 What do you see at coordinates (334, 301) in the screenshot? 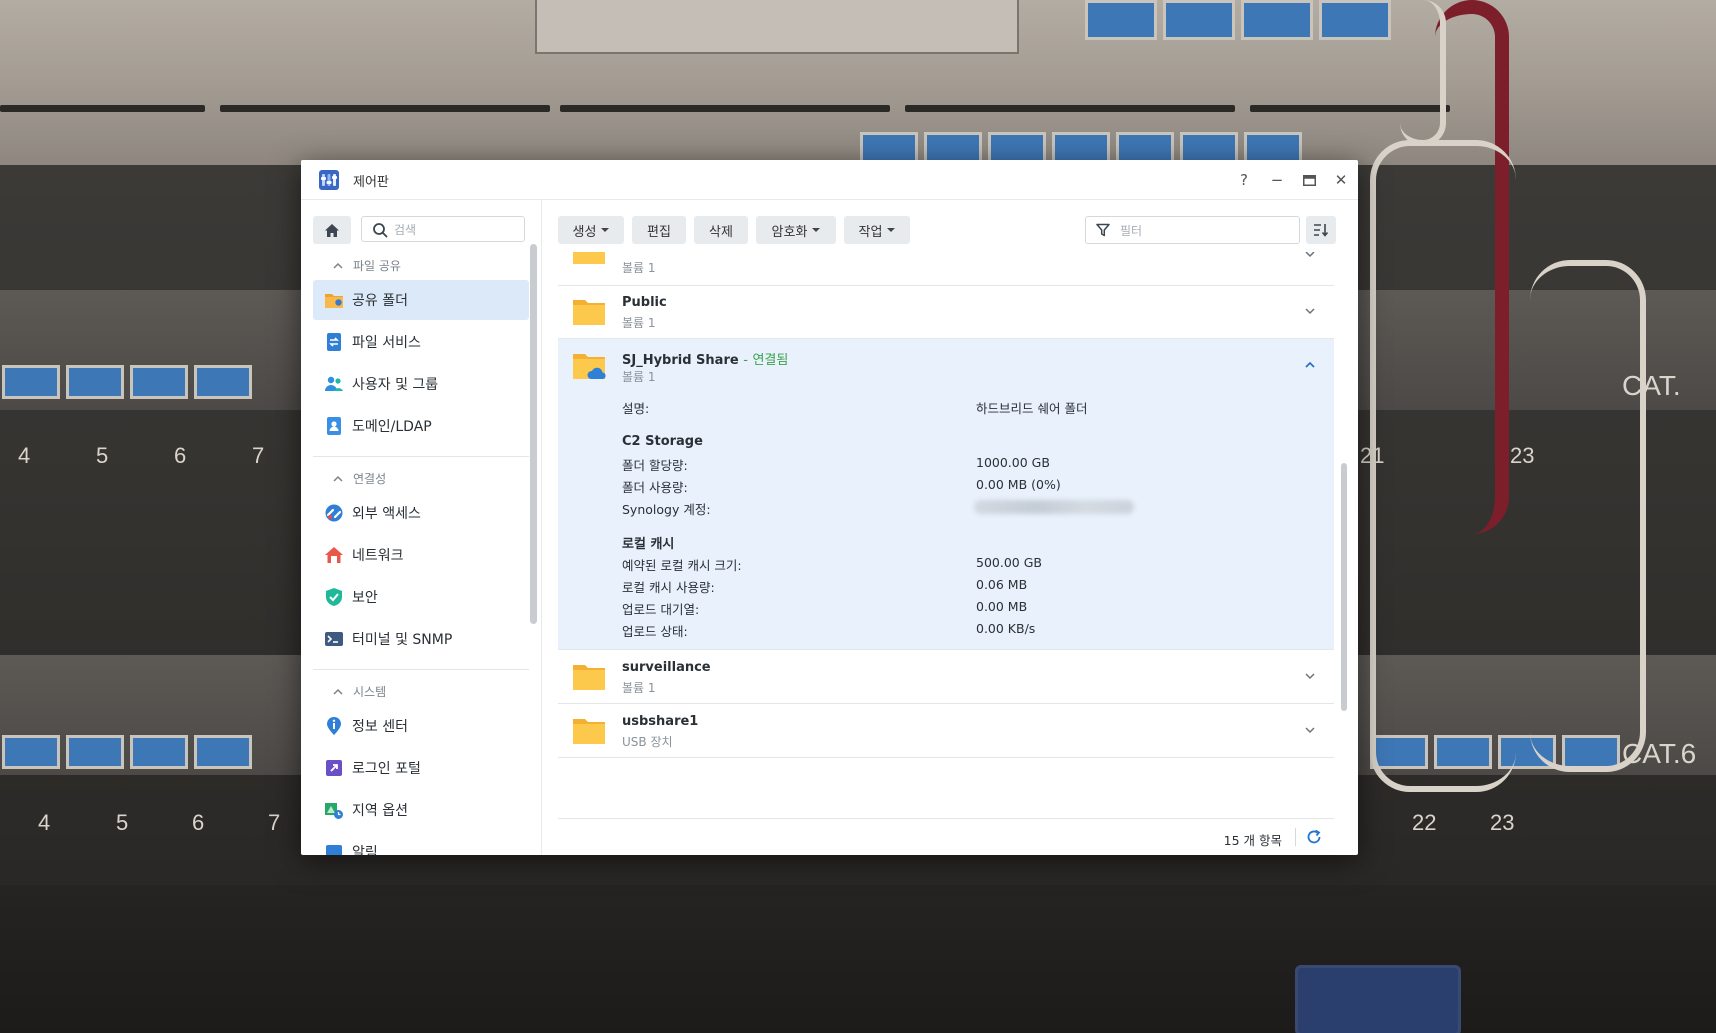
I see `shared-folder-icon` at bounding box center [334, 301].